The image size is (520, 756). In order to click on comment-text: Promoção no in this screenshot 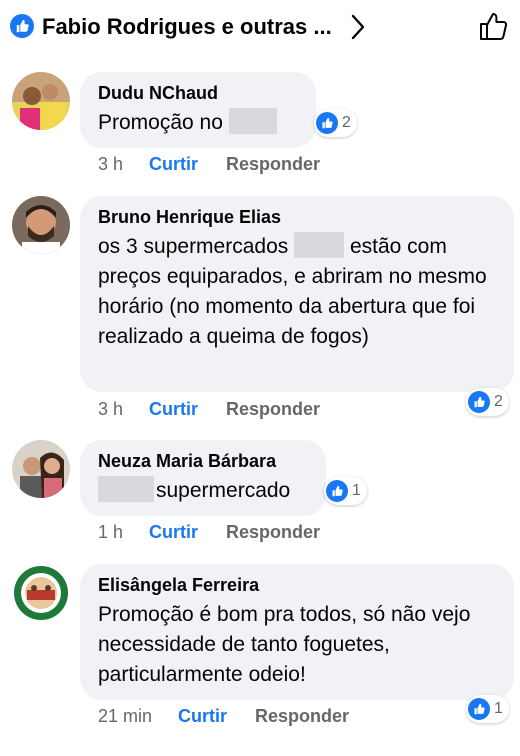, I will do `click(198, 123)`.